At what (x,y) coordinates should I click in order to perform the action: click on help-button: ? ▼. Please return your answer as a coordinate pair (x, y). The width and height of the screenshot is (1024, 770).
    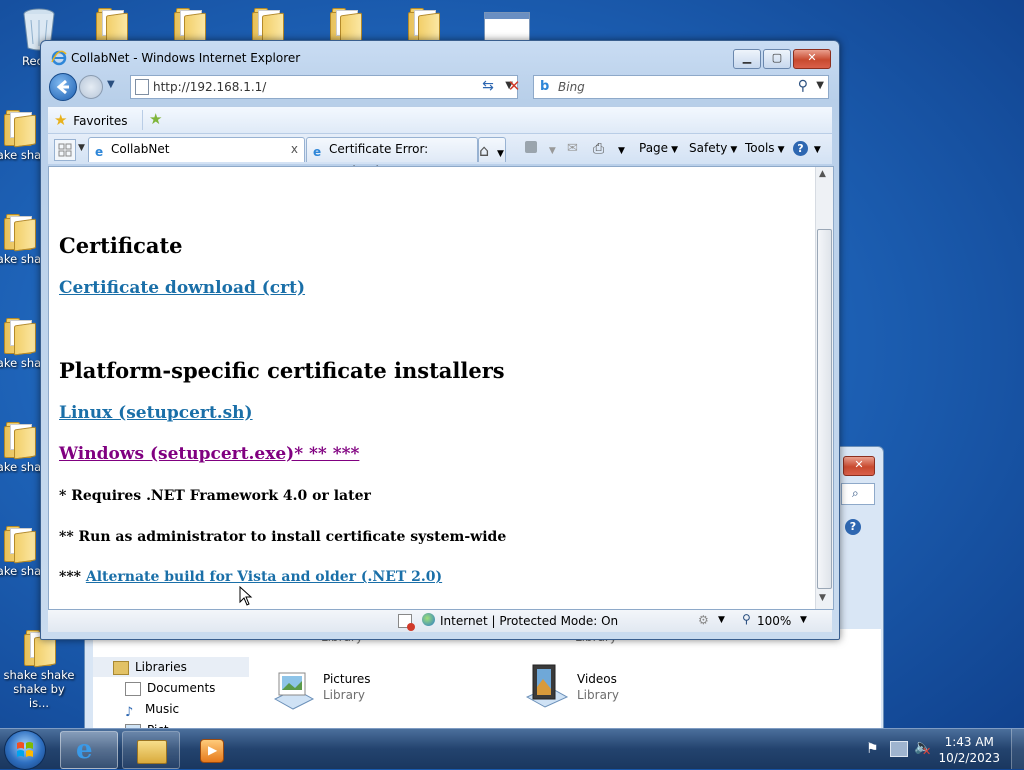
    Looking at the image, I should click on (807, 148).